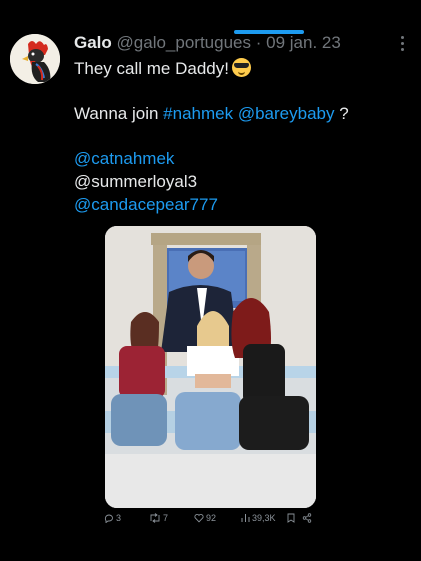  I want to click on author-handle: @galo_portugues, so click(184, 42).